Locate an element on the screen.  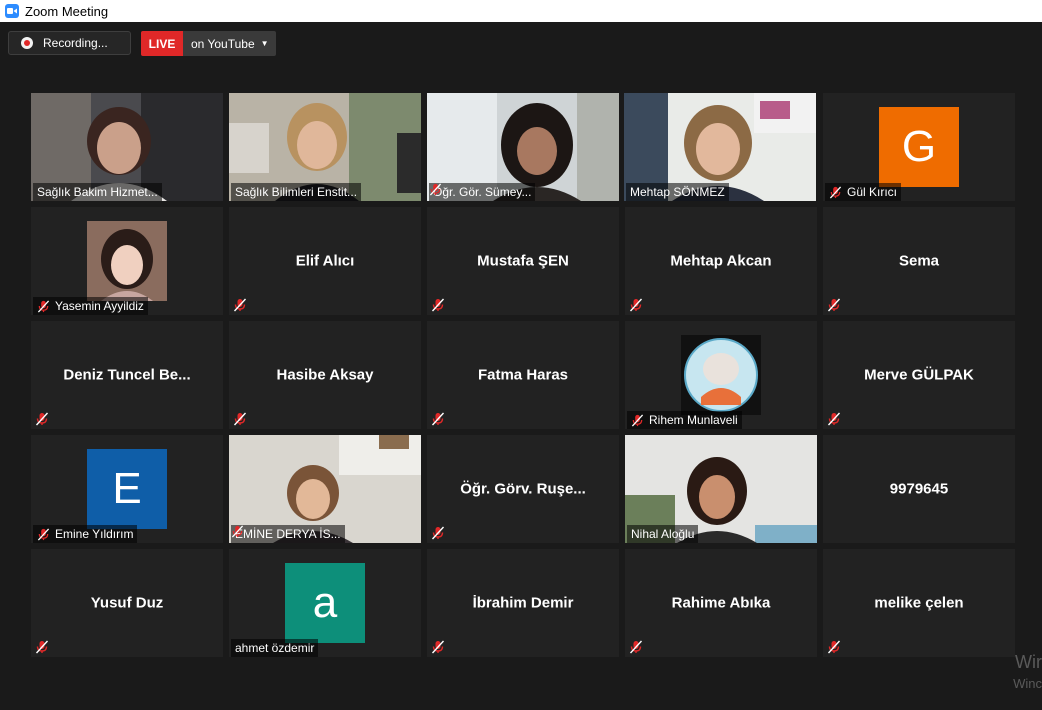
participant-name: Emine Yıldırım is located at coordinates (94, 534).